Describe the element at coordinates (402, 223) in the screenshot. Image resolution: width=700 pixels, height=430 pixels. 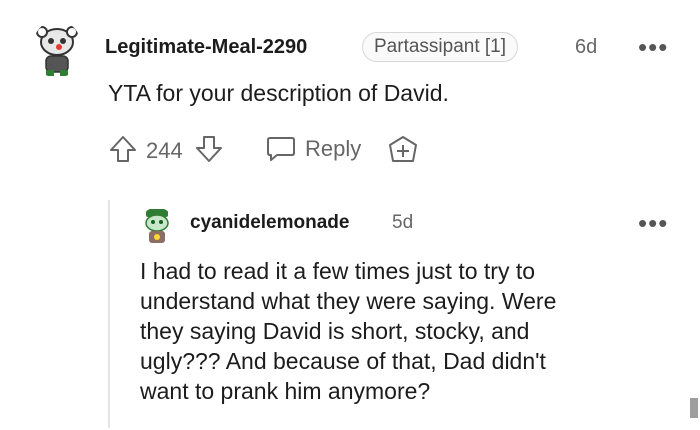
I see `reply-timestamp: 5d` at that location.